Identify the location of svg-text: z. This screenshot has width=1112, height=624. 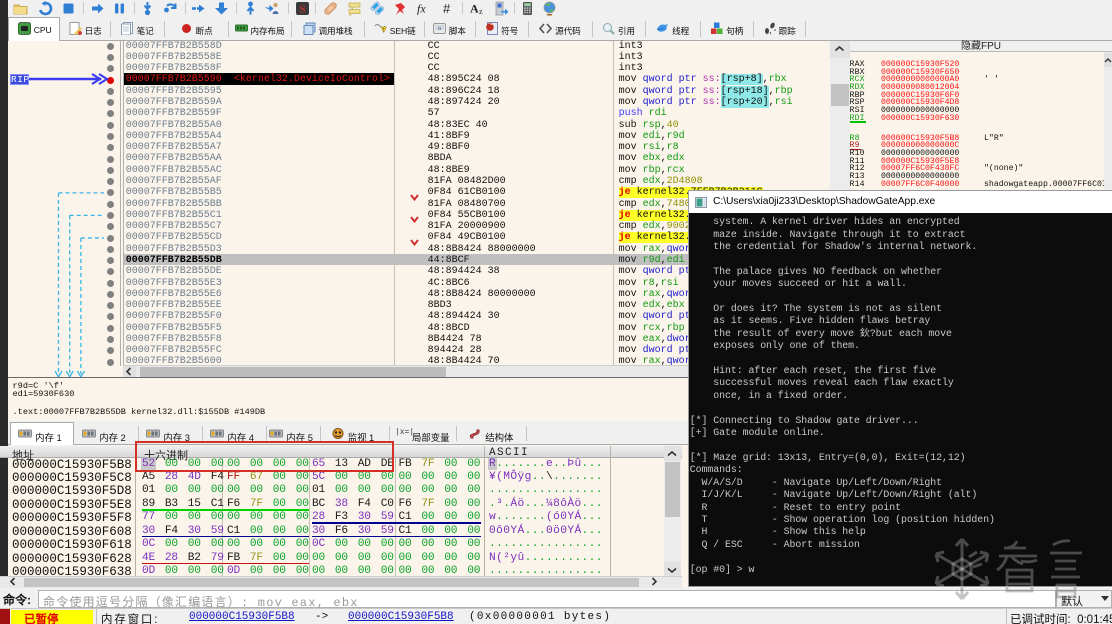
(481, 11).